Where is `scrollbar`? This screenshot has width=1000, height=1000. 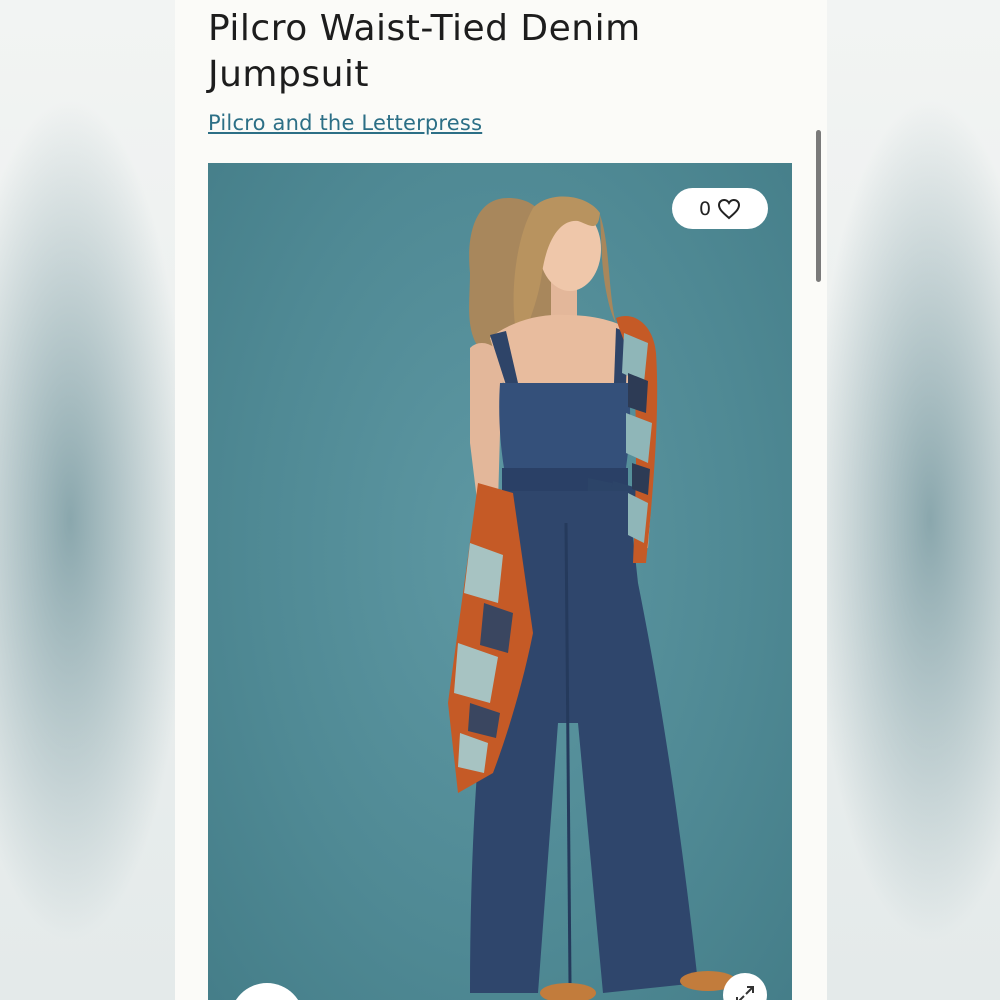 scrollbar is located at coordinates (818, 206).